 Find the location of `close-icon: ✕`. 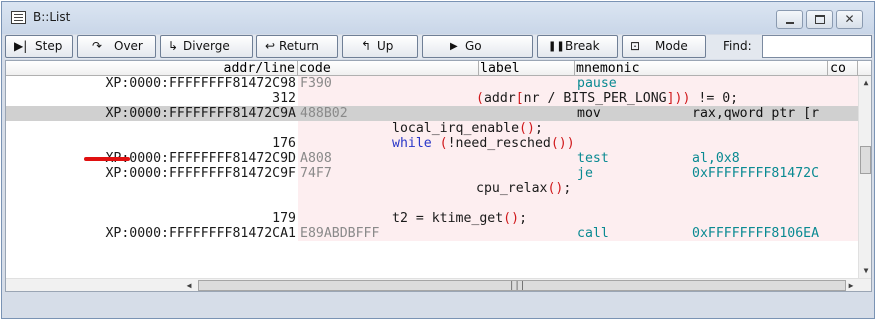

close-icon: ✕ is located at coordinates (849, 19).